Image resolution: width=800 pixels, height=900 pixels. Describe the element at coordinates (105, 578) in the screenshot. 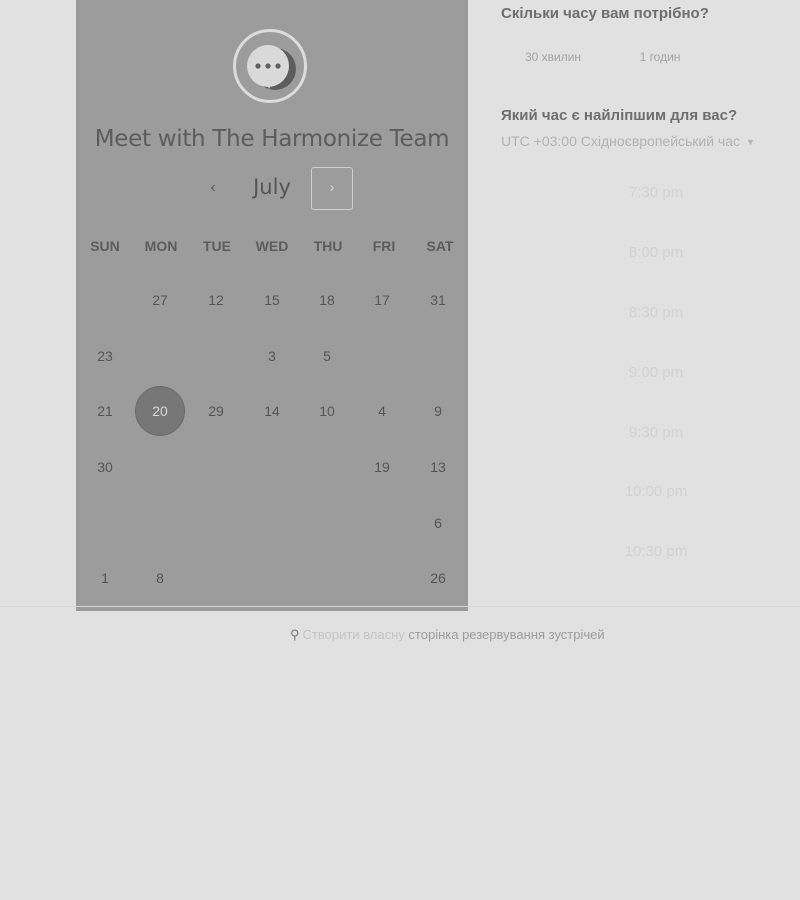

I see `calendar-day: 1` at that location.